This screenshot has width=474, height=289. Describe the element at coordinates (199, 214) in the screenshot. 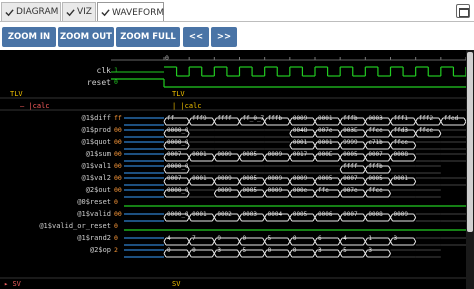

I see `segment-value: 0001` at that location.